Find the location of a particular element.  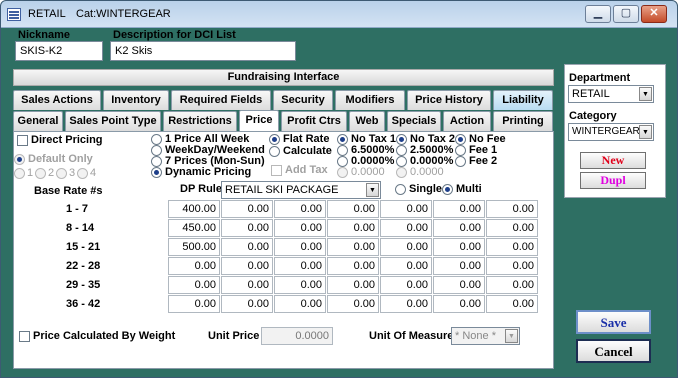

tab-required-fields: Required Fields is located at coordinates (221, 100).